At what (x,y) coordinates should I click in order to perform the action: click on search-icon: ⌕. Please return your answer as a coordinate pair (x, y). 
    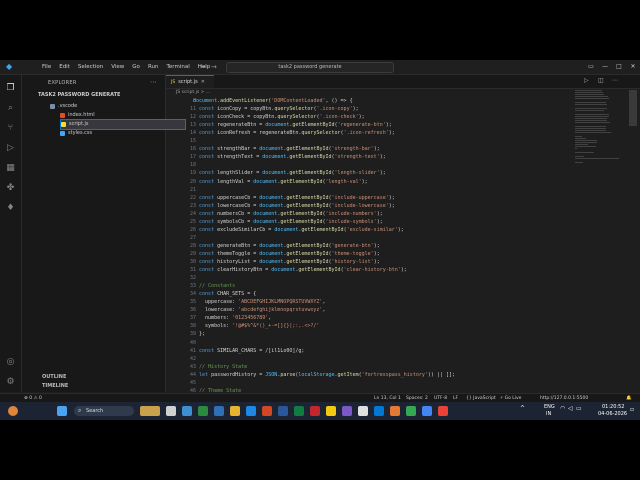
    Looking at the image, I should click on (10, 107).